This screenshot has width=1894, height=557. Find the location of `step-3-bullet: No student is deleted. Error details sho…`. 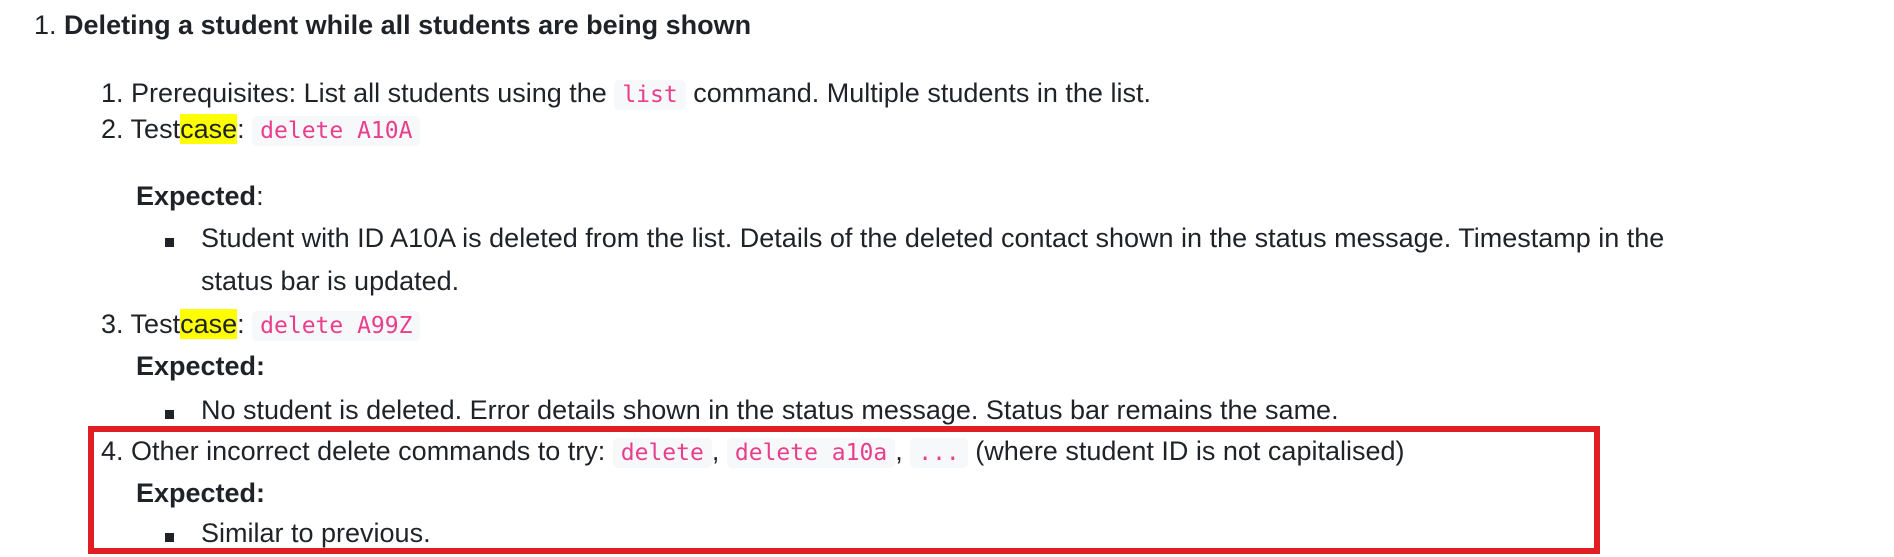

step-3-bullet: No student is deleted. Error details sho… is located at coordinates (770, 410).